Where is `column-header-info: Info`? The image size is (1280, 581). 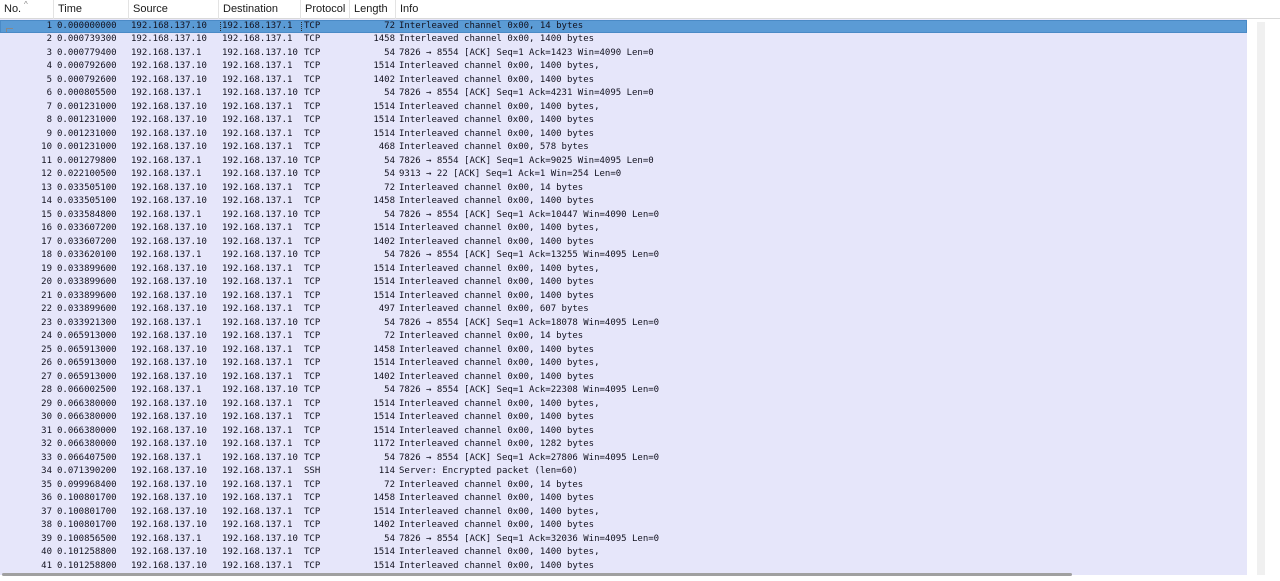 column-header-info: Info is located at coordinates (838, 9).